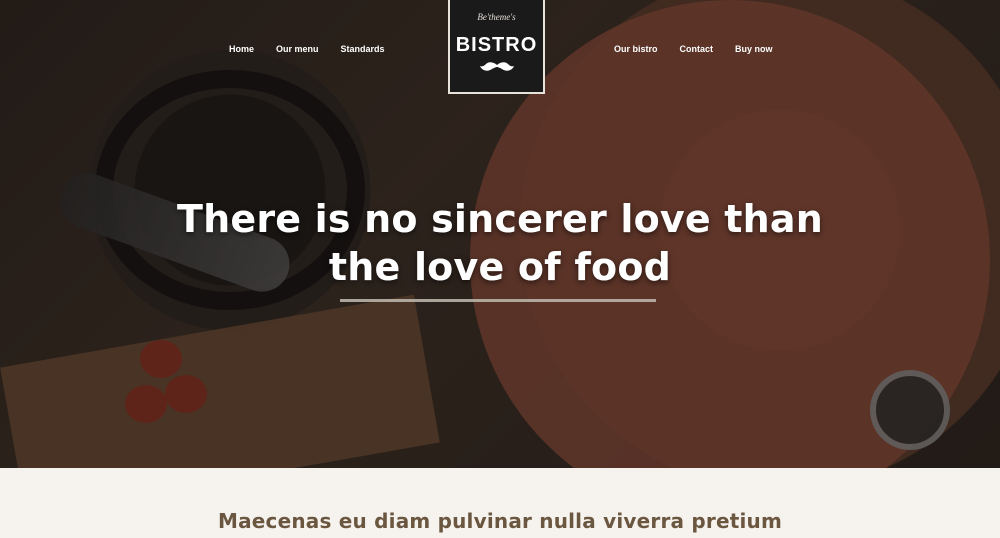 Image resolution: width=1000 pixels, height=538 pixels. I want to click on hero-headline-line2: the love of food, so click(500, 267).